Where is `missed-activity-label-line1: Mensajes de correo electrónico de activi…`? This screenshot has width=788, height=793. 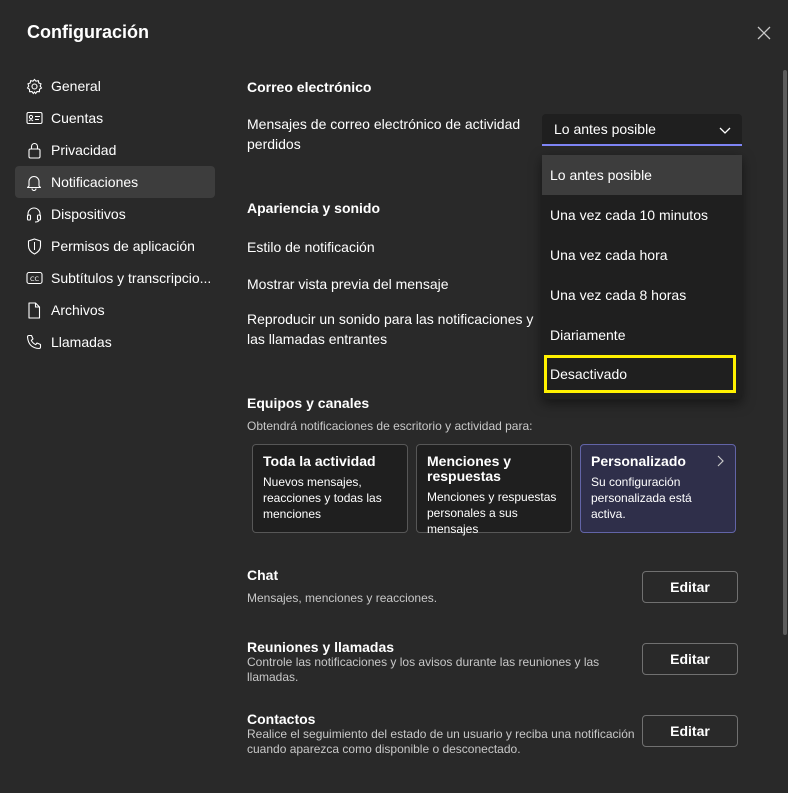
missed-activity-label-line1: Mensajes de correo electrónico de activi… is located at coordinates (384, 124).